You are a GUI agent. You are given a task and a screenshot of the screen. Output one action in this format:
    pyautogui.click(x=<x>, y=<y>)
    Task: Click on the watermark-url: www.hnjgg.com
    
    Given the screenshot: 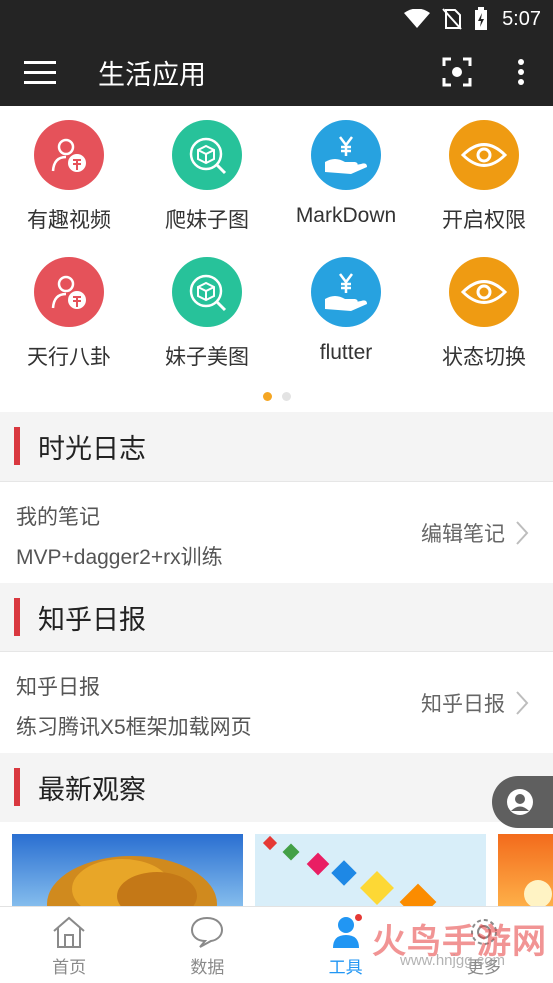 What is the action you would take?
    pyautogui.click(x=453, y=960)
    